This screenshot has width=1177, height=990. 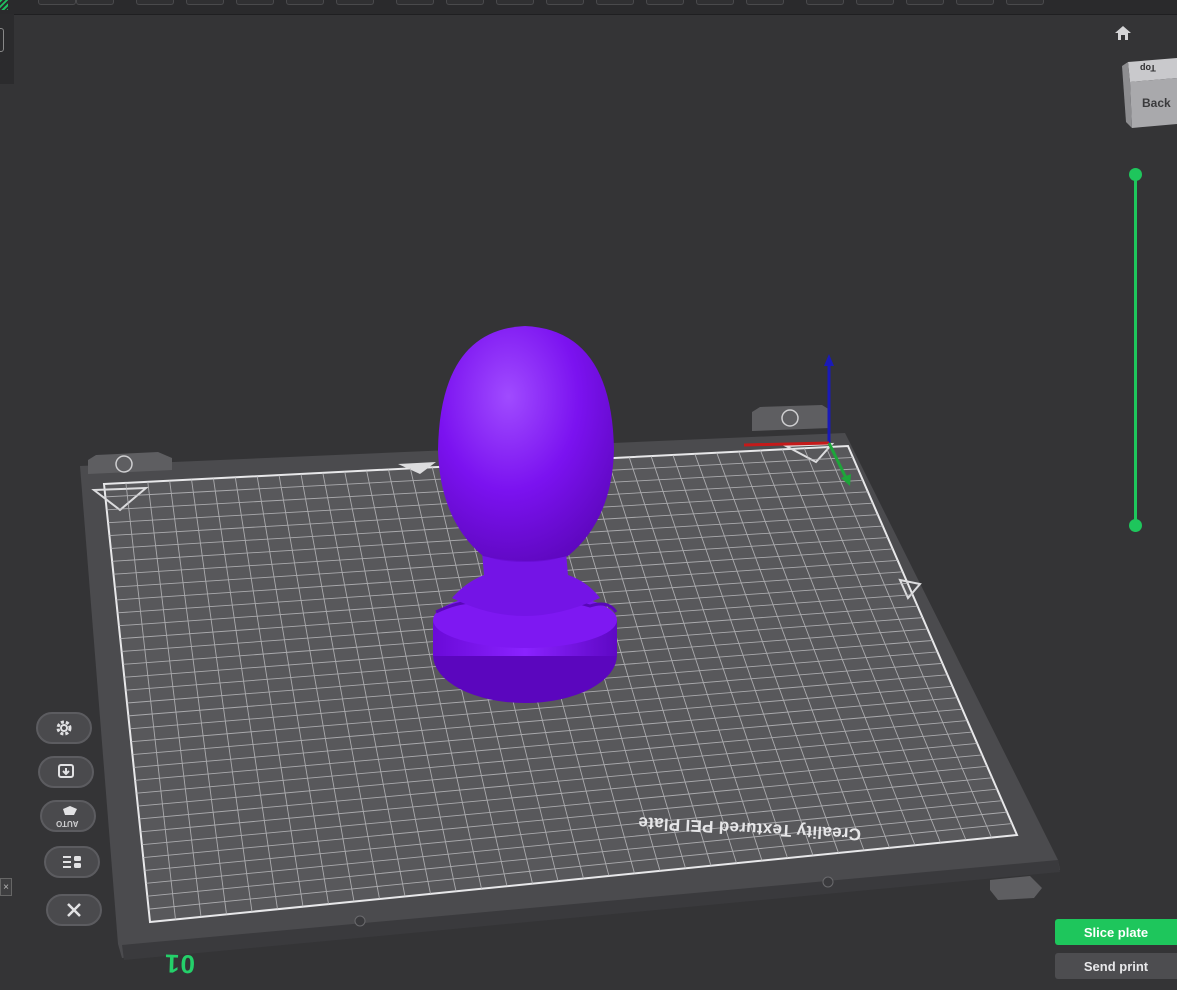 I want to click on arrange-icon, so click(x=70, y=810).